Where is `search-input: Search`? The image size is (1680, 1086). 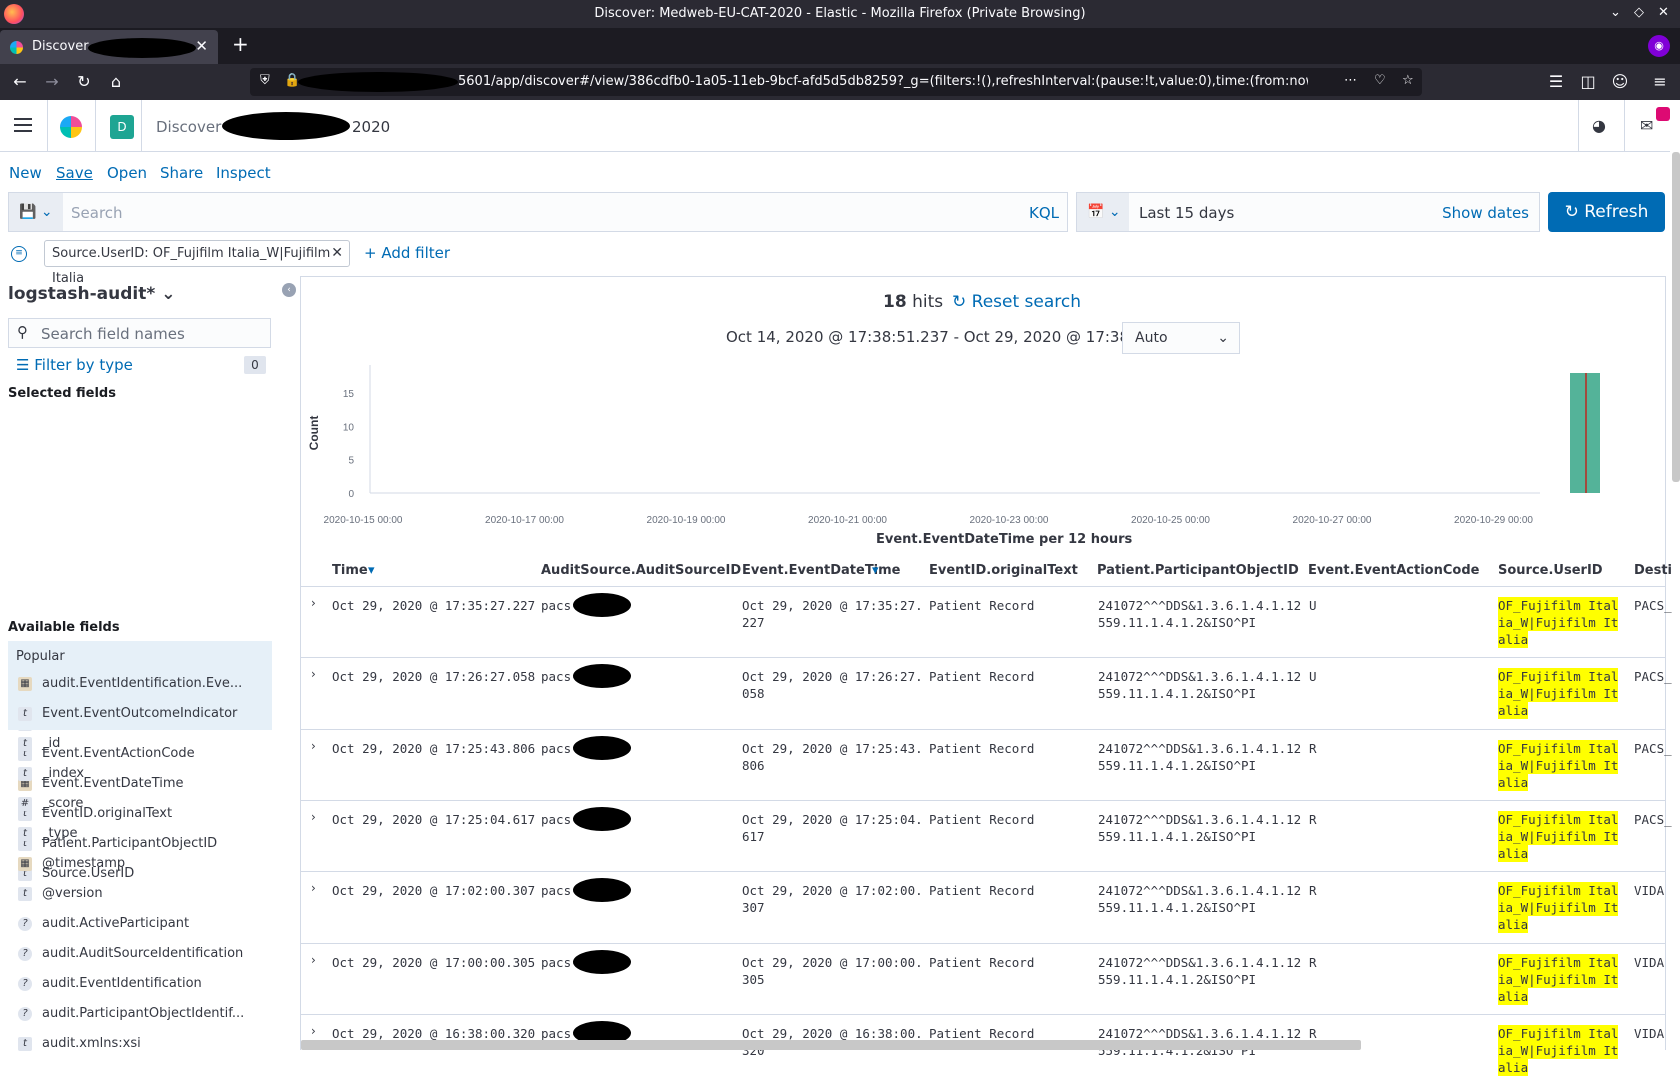
search-input: Search is located at coordinates (97, 213).